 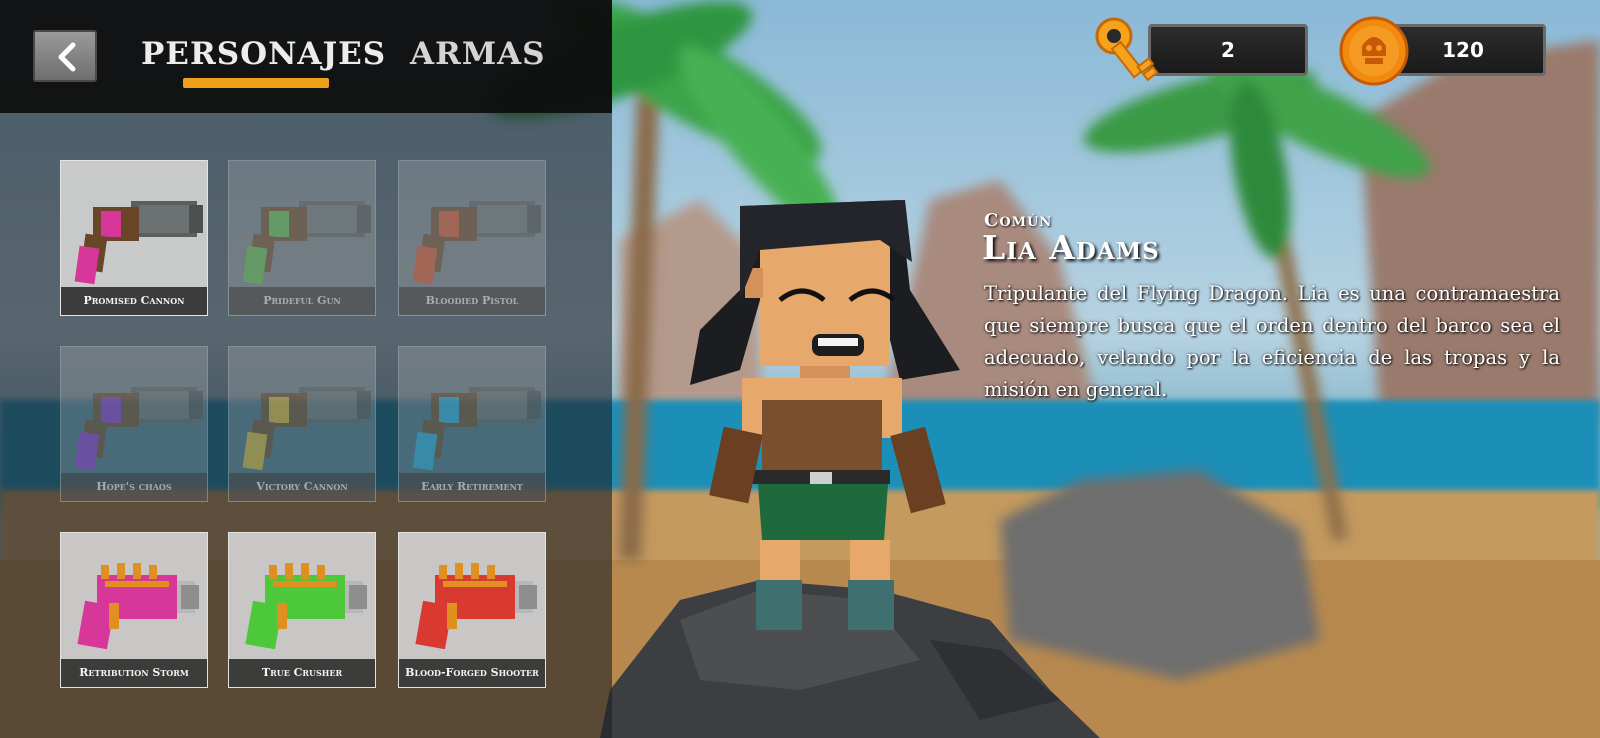 I want to click on weapon-name: Promised Cannon, so click(x=134, y=301).